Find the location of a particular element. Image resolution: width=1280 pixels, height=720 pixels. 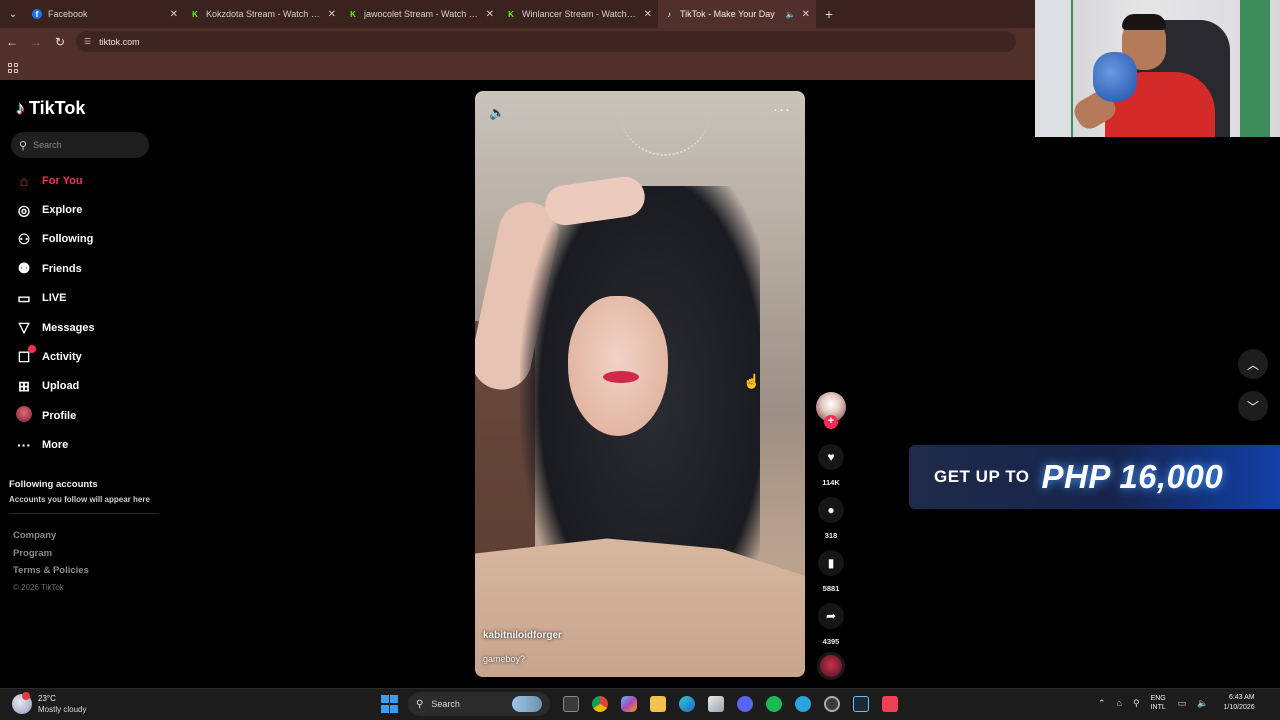

weather-widget: 23°C Mostly cloudy is located at coordinates (49, 703).